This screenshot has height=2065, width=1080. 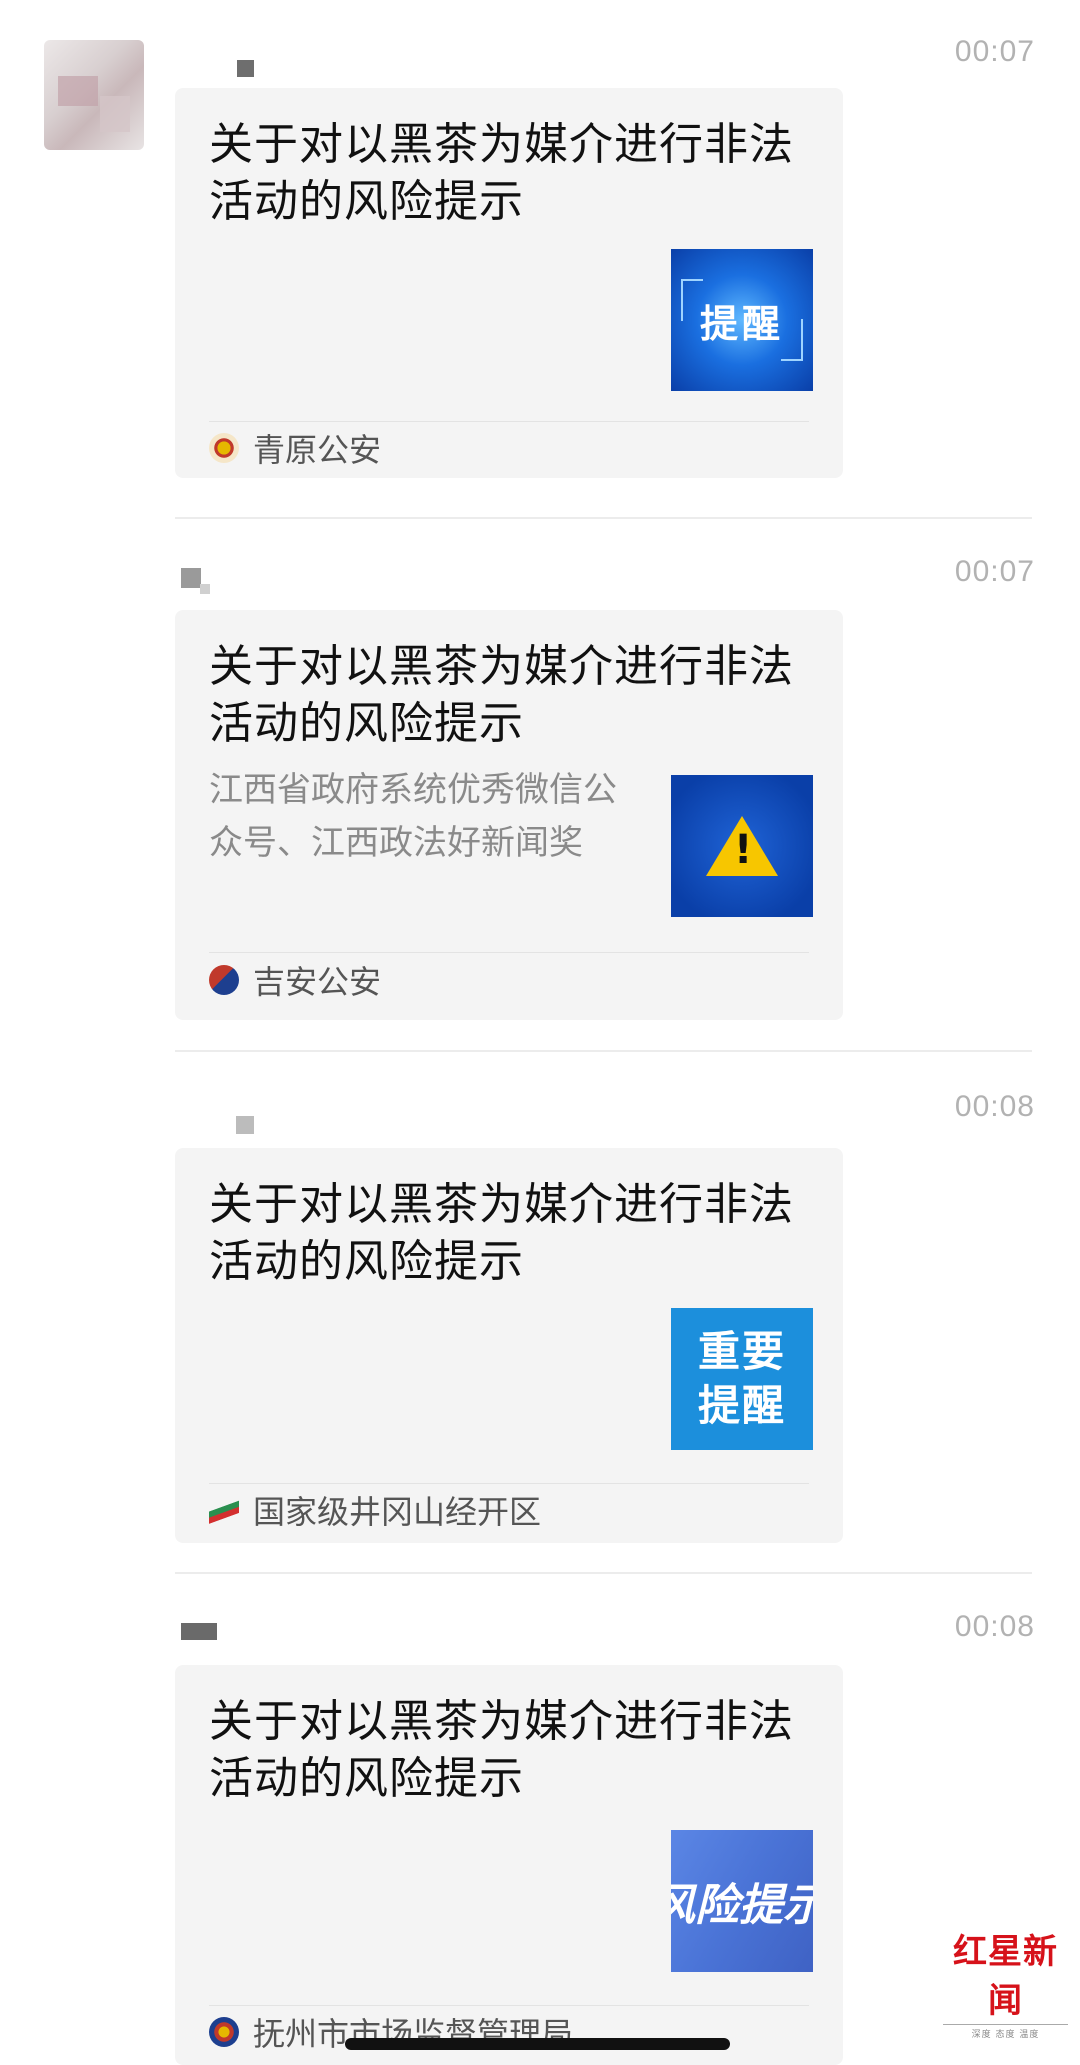 I want to click on market-regulation-badge-icon, so click(x=224, y=2032).